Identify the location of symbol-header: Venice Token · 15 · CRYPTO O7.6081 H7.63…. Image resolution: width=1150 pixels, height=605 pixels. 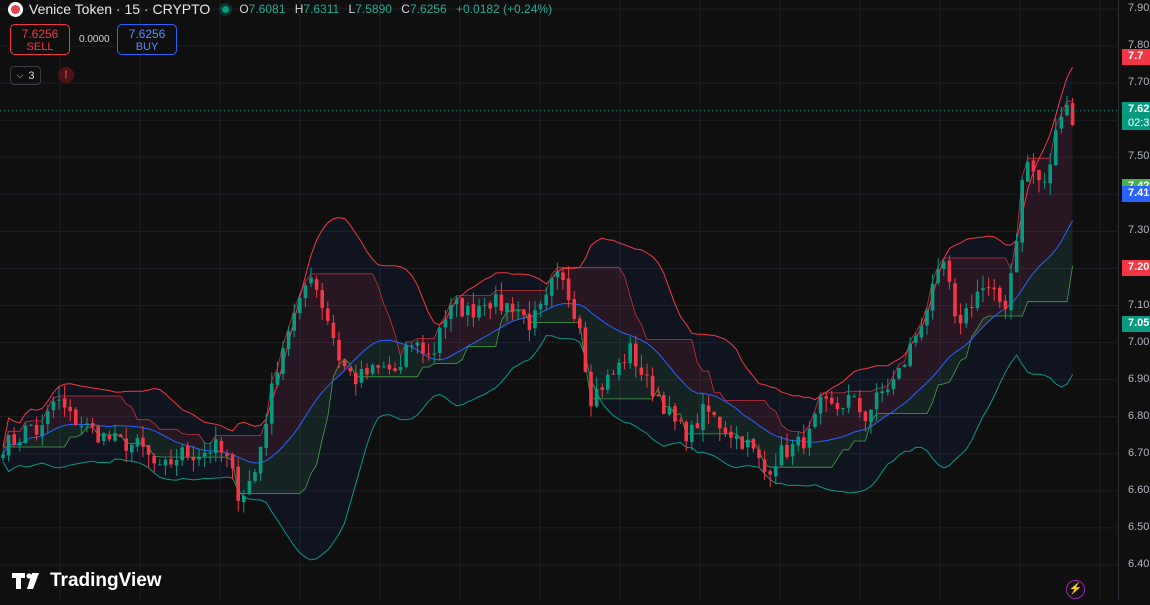
(283, 9).